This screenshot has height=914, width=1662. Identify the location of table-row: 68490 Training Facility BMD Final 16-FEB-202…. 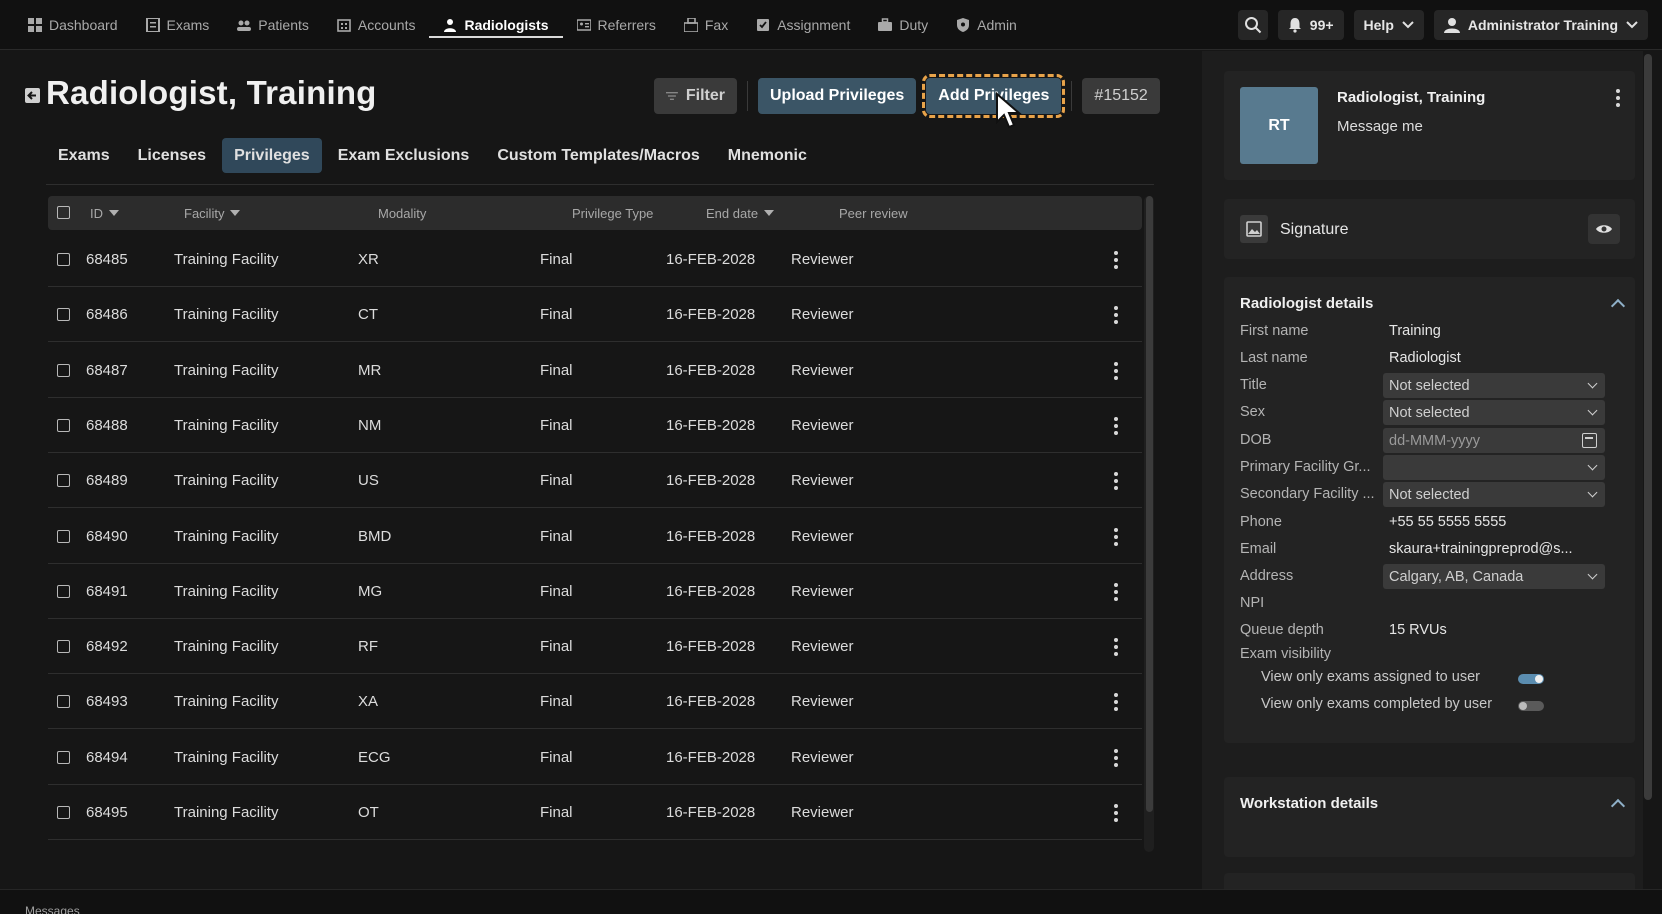
(595, 536).